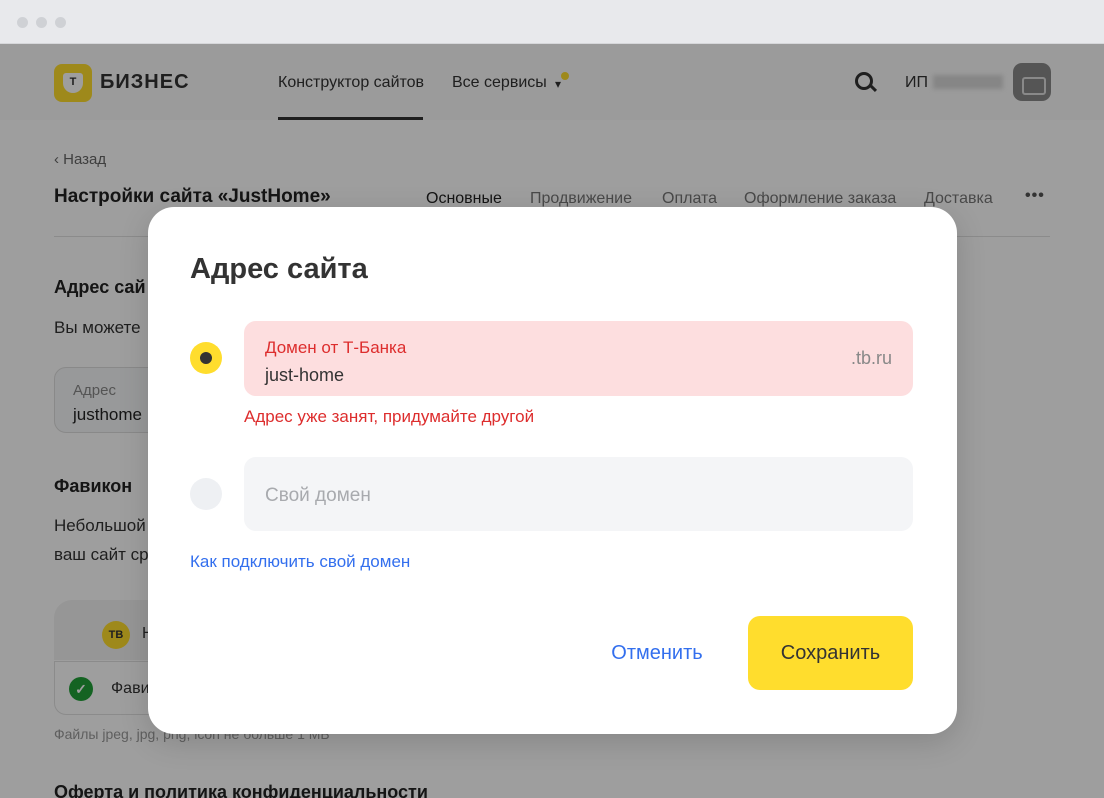  Describe the element at coordinates (279, 269) in the screenshot. I see `dialog-title: Адрес сайта` at that location.